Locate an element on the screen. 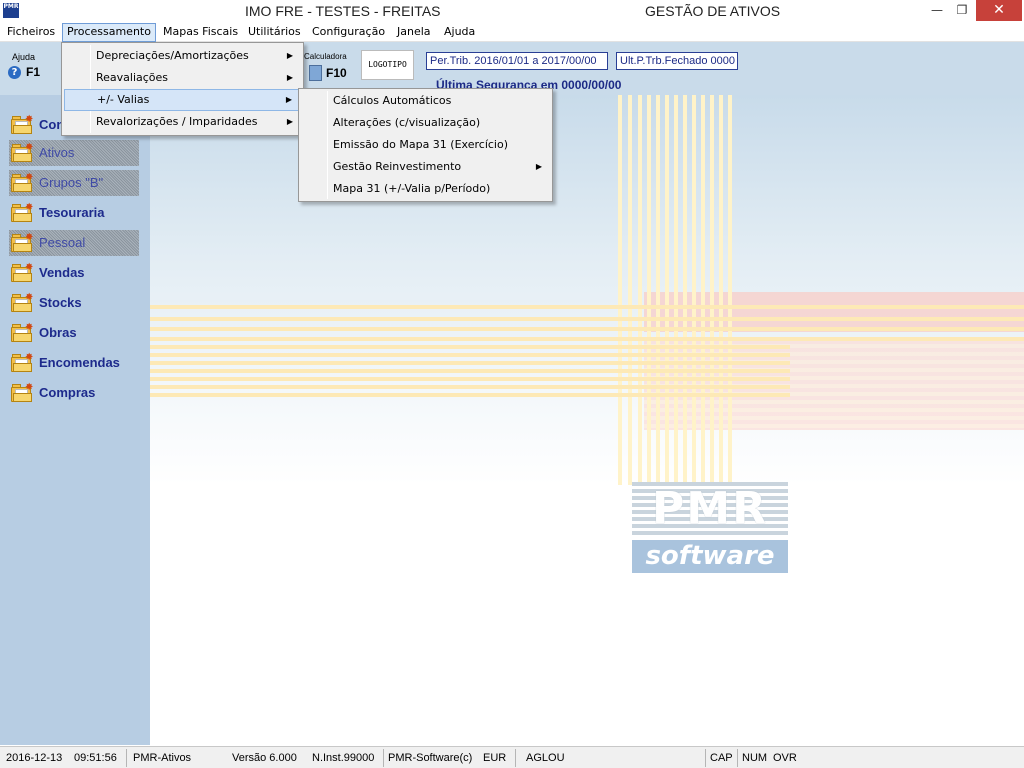  close-button: ✕ is located at coordinates (999, 10).